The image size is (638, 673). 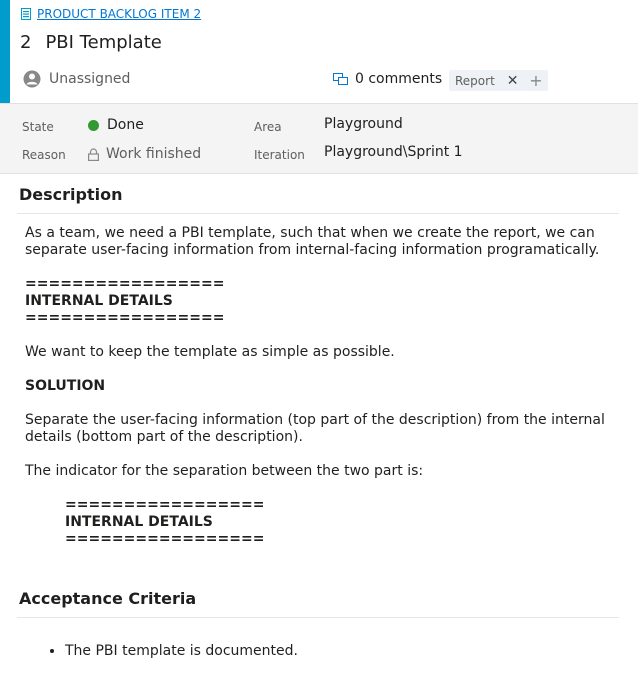 I want to click on add-tag-button: +, so click(x=536, y=80).